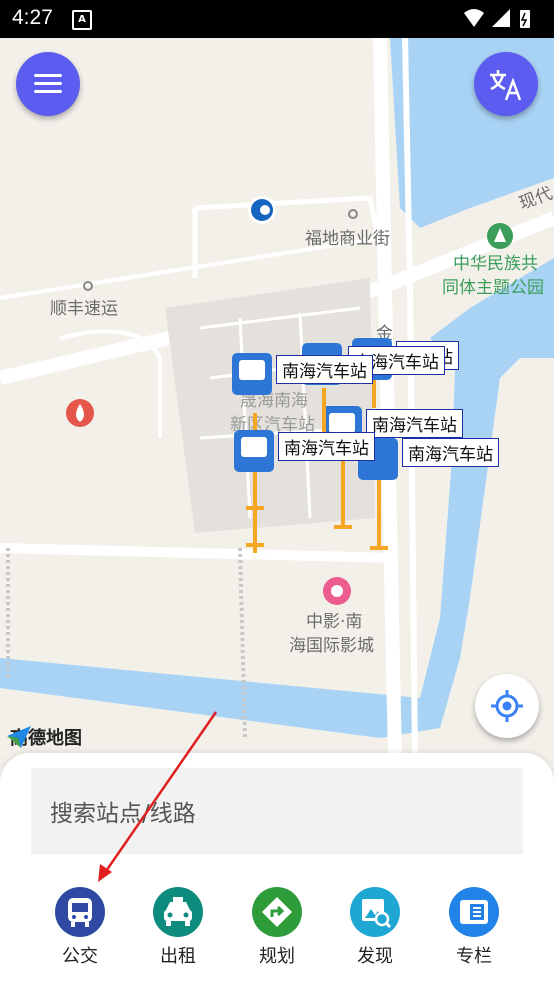 This screenshot has width=554, height=984. I want to click on poi-label-fudi: 福地商业街, so click(347, 239).